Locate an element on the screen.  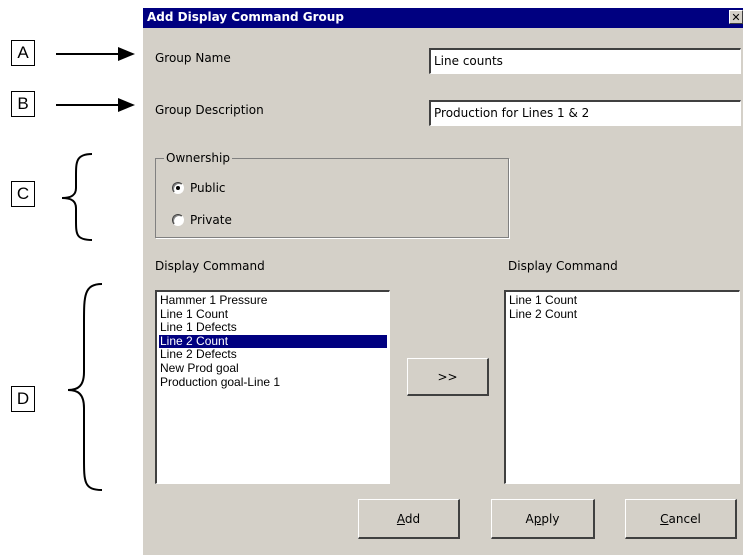
close-button: ✕ is located at coordinates (736, 17).